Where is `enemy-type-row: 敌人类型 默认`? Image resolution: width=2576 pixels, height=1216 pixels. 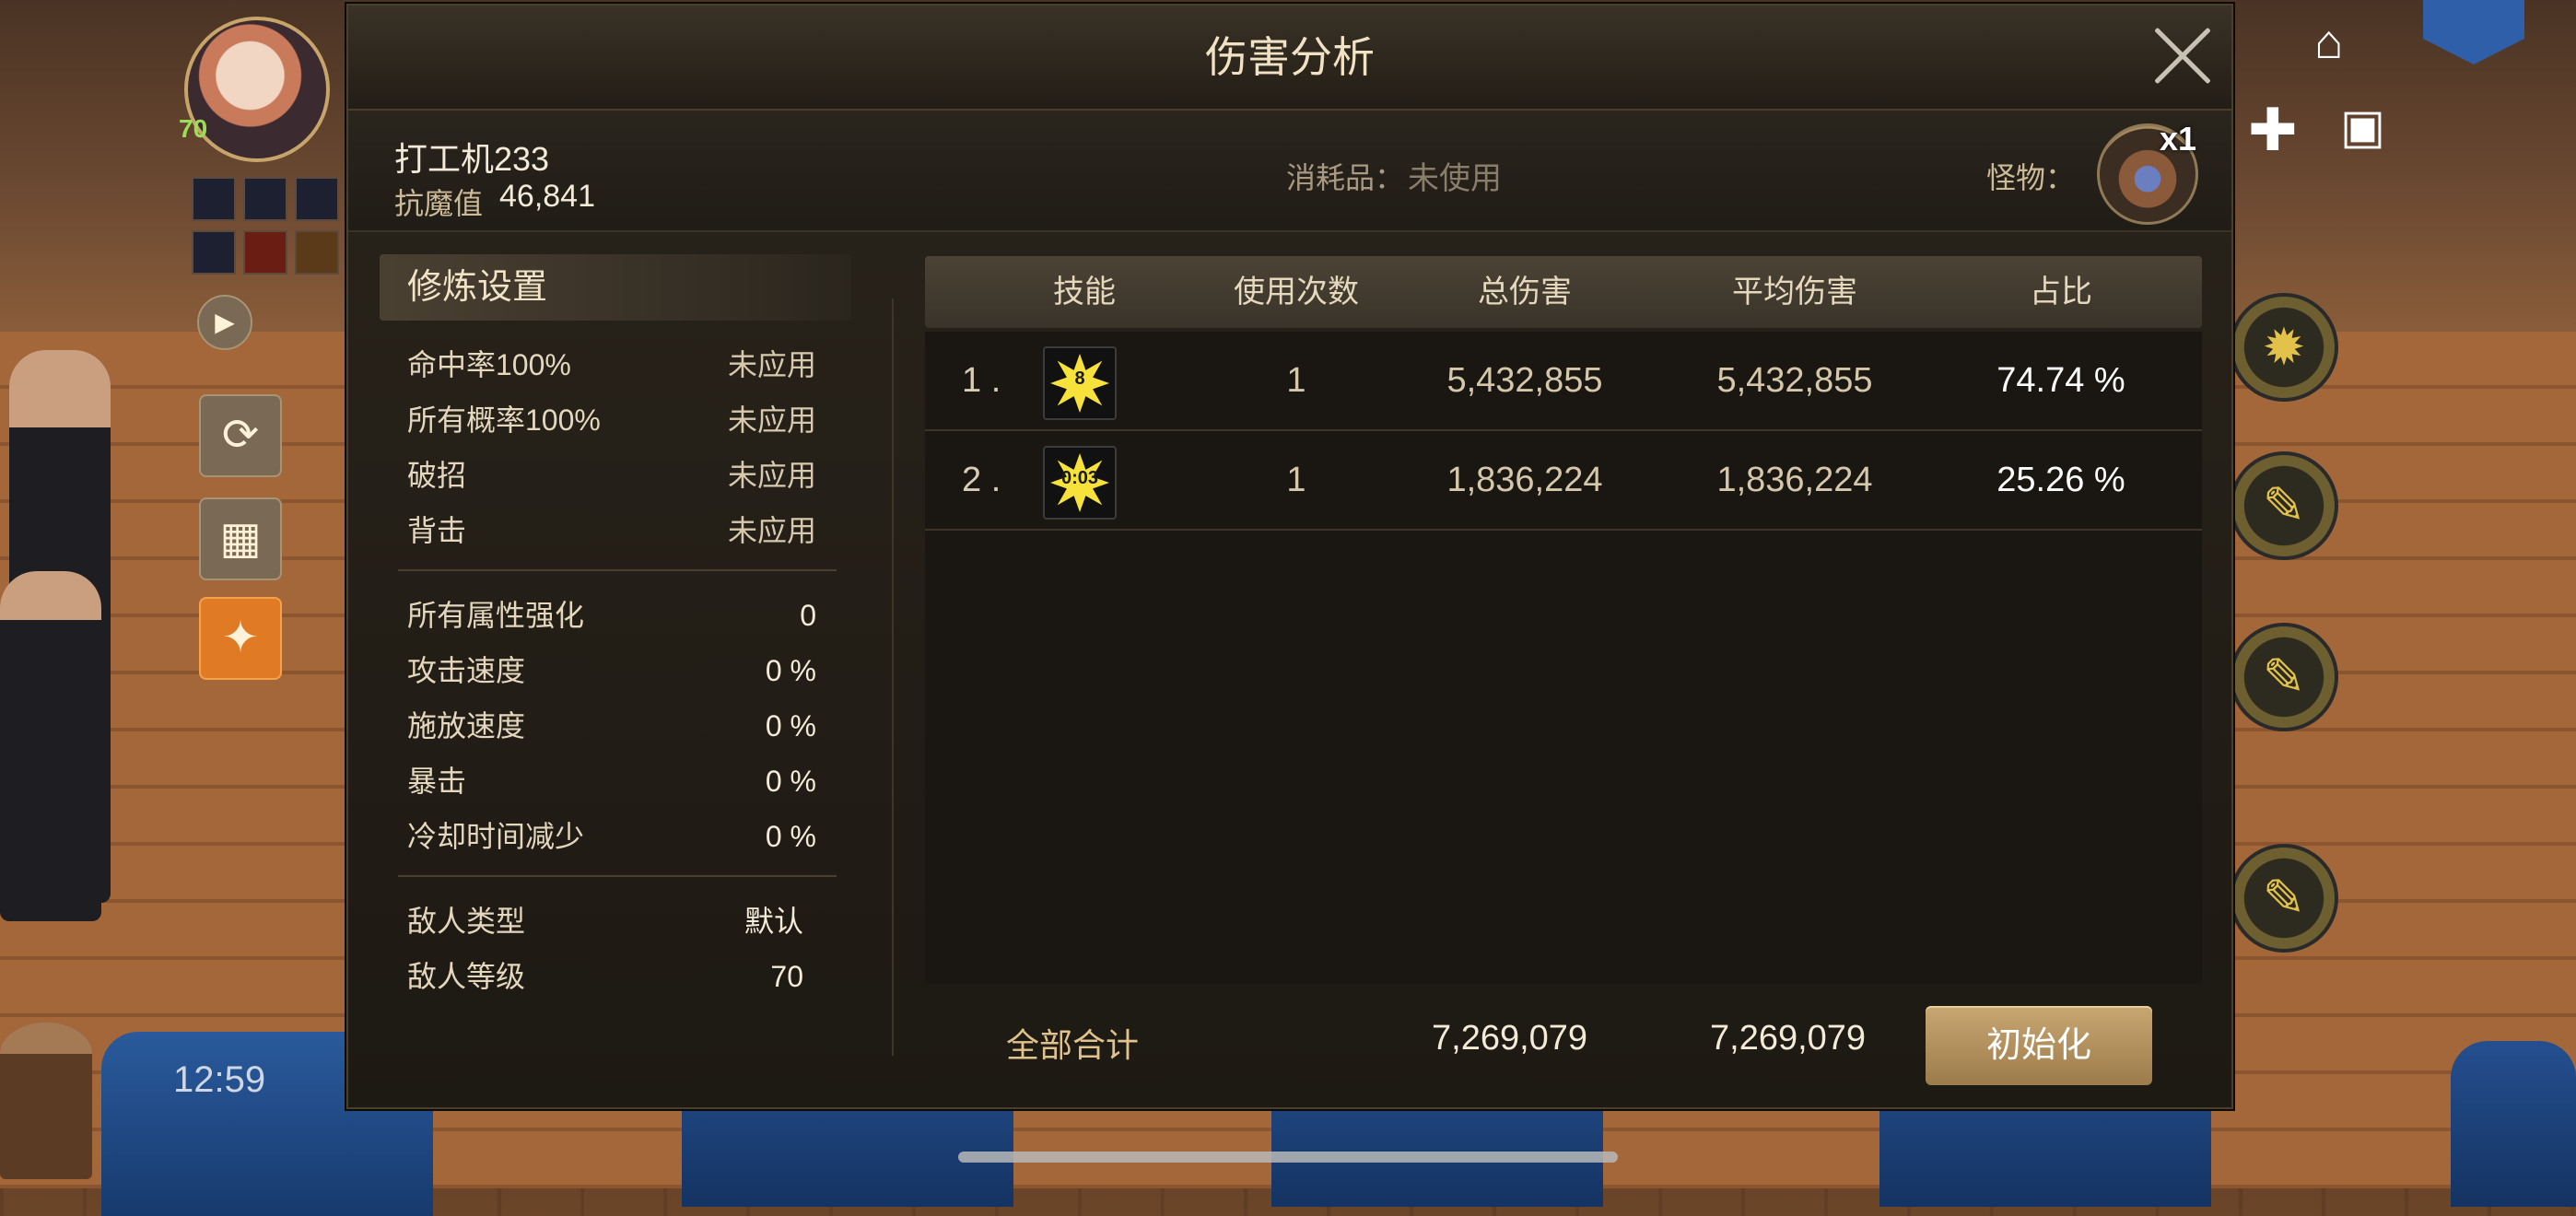 enemy-type-row: 敌人类型 默认 is located at coordinates (611, 921).